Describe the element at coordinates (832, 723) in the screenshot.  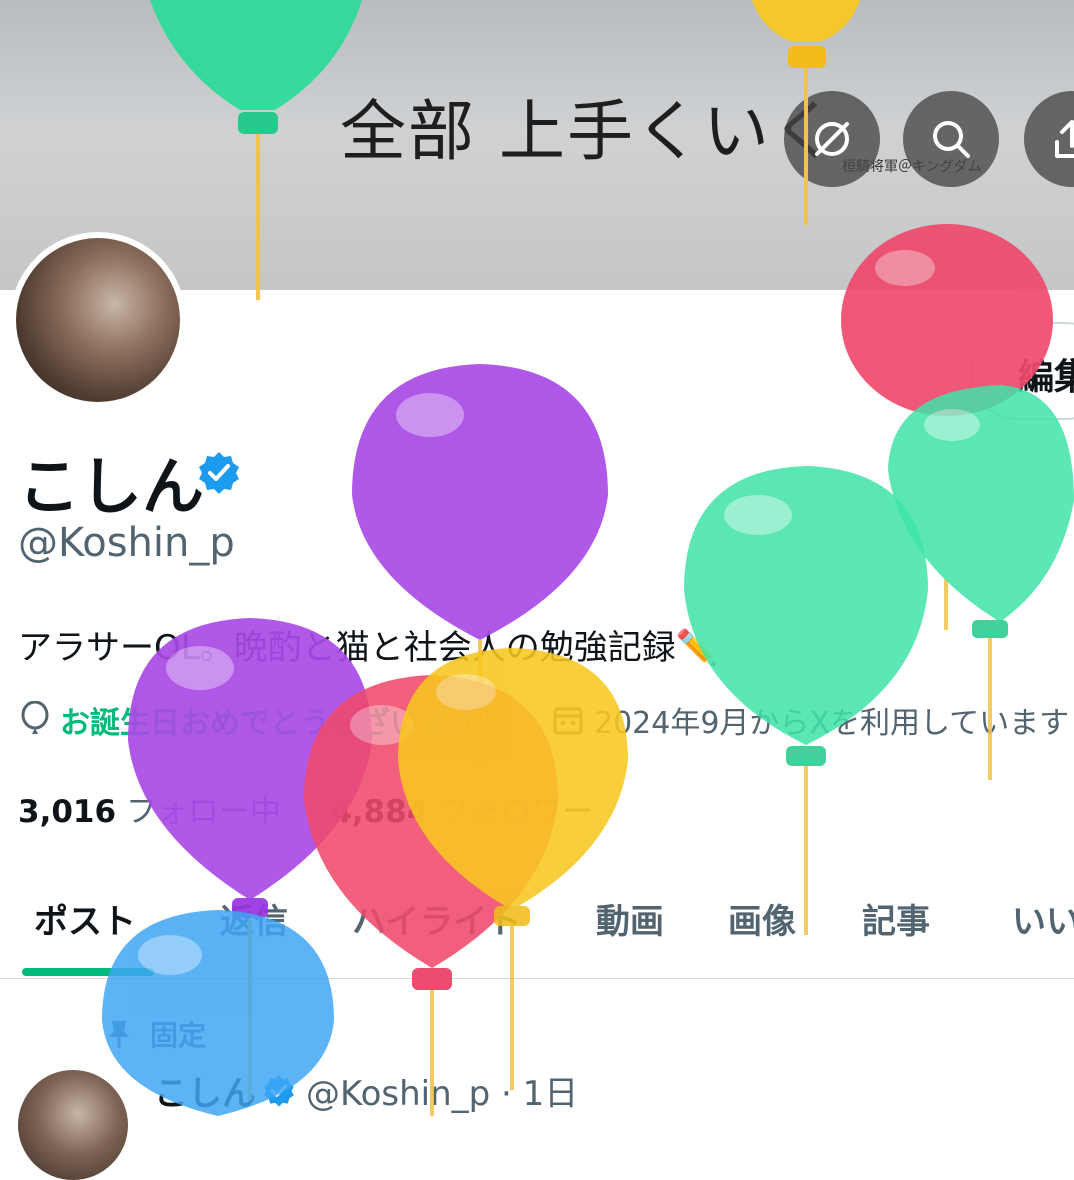
I see `joined-text: 2024年9月からXを利用しています` at that location.